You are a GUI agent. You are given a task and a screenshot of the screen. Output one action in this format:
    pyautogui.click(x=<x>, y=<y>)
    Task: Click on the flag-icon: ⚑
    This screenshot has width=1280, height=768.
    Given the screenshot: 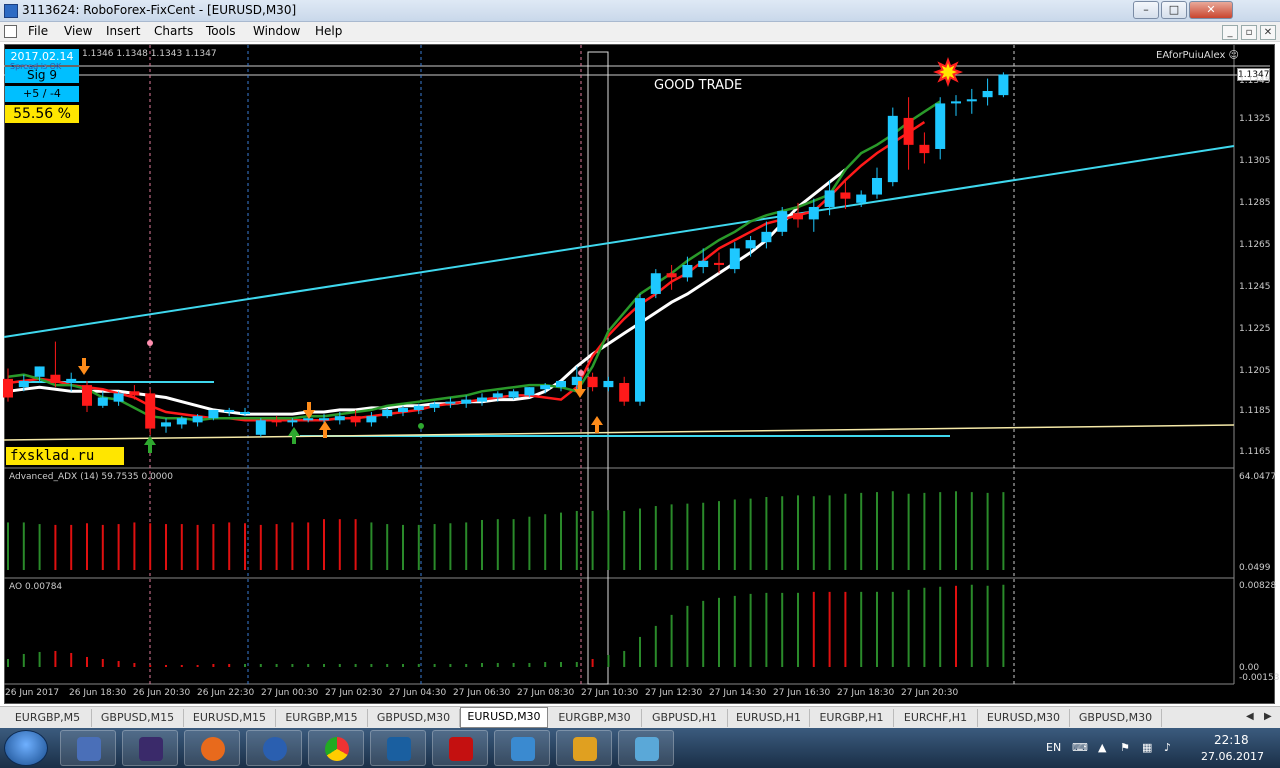 What is the action you would take?
    pyautogui.click(x=1125, y=747)
    